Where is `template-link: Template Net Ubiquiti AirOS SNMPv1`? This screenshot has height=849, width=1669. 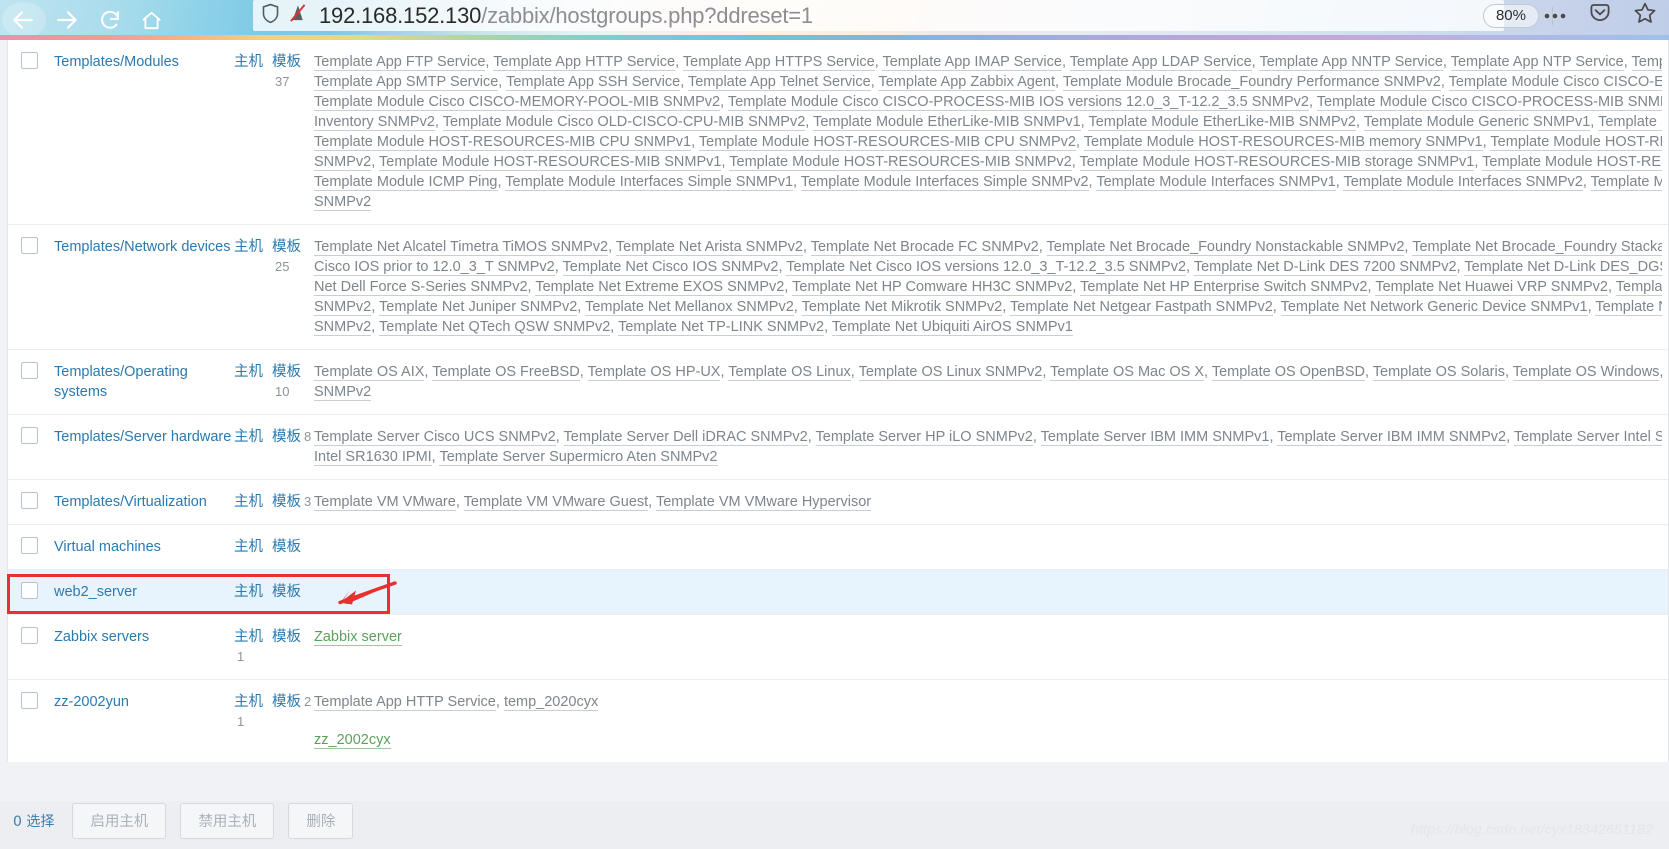 template-link: Template Net Ubiquiti AirOS SNMPv1 is located at coordinates (952, 327).